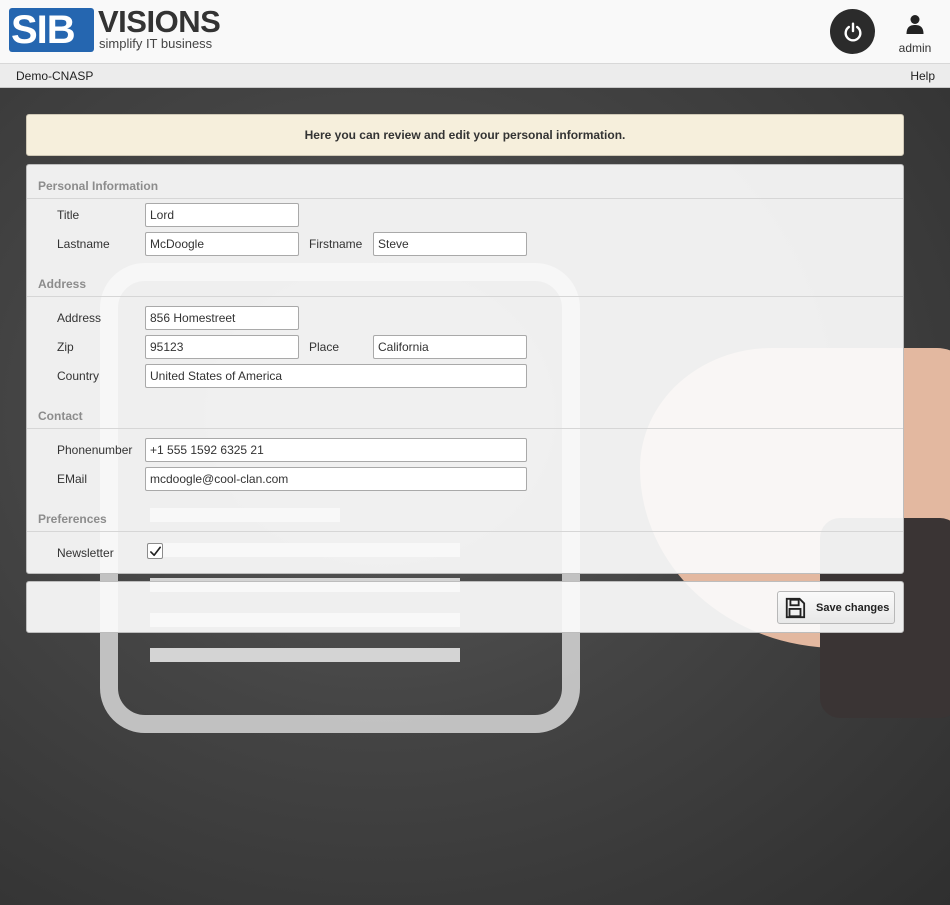  What do you see at coordinates (336, 244) in the screenshot?
I see `firstname-label: Firstname` at bounding box center [336, 244].